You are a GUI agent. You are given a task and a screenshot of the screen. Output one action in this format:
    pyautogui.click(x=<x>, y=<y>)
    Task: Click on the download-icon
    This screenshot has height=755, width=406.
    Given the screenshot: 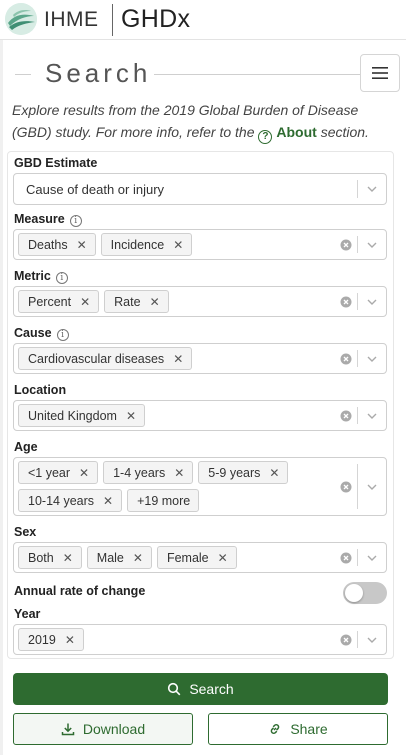 What is the action you would take?
    pyautogui.click(x=68, y=729)
    